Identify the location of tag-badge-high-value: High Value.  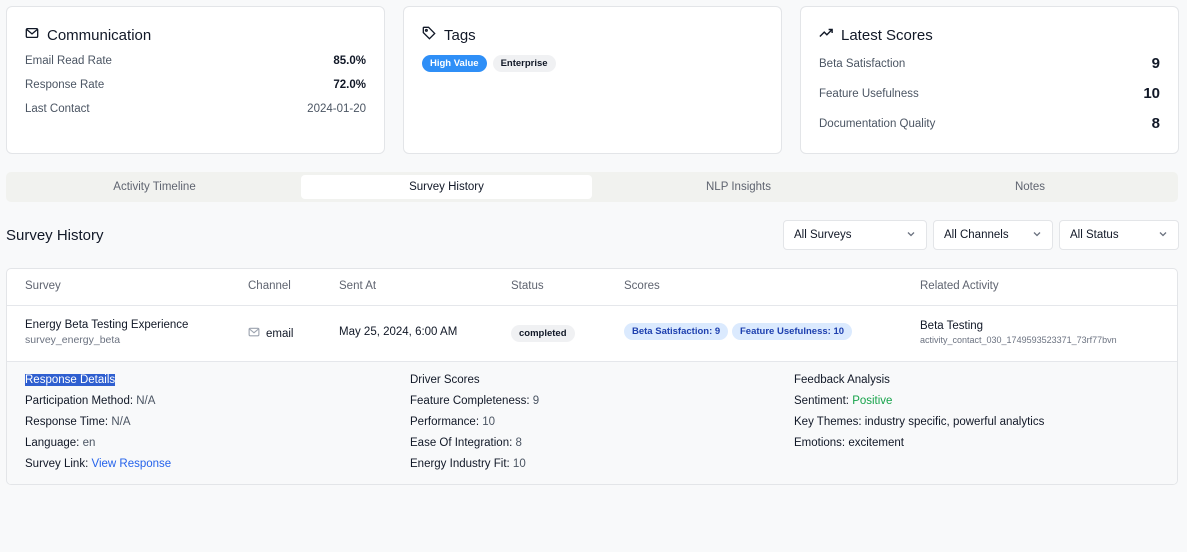
(454, 63).